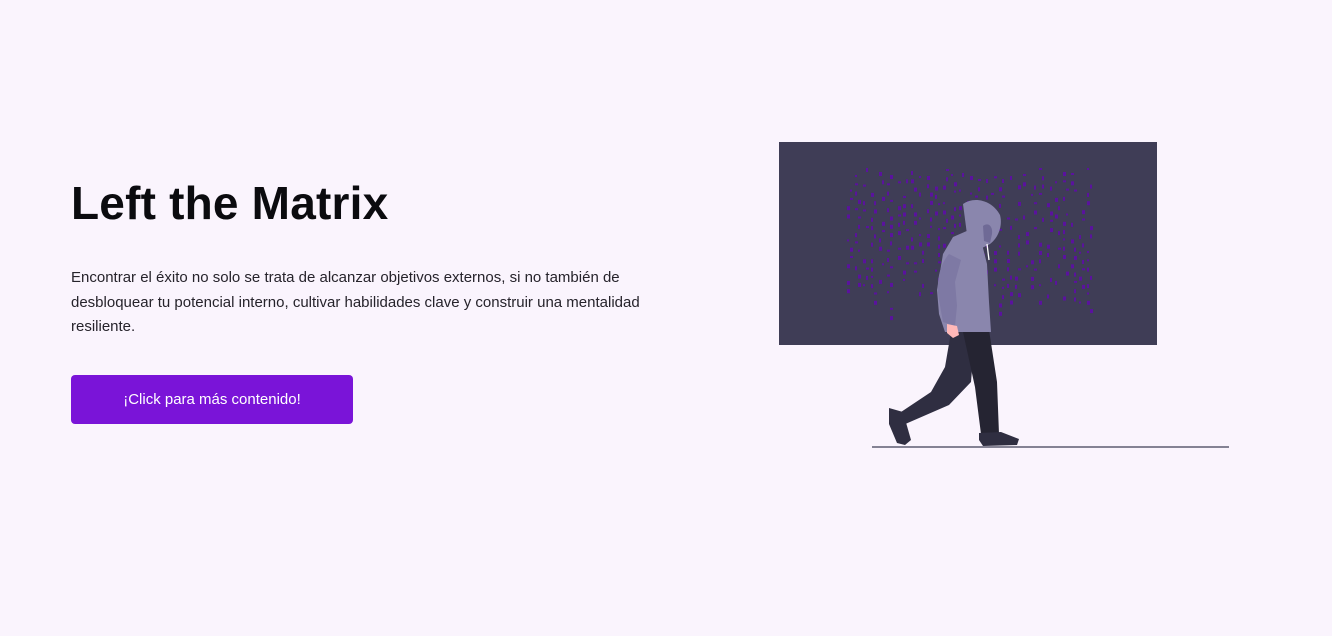  What do you see at coordinates (212, 399) in the screenshot?
I see `more-content-button: ¡Click para más contenido!` at bounding box center [212, 399].